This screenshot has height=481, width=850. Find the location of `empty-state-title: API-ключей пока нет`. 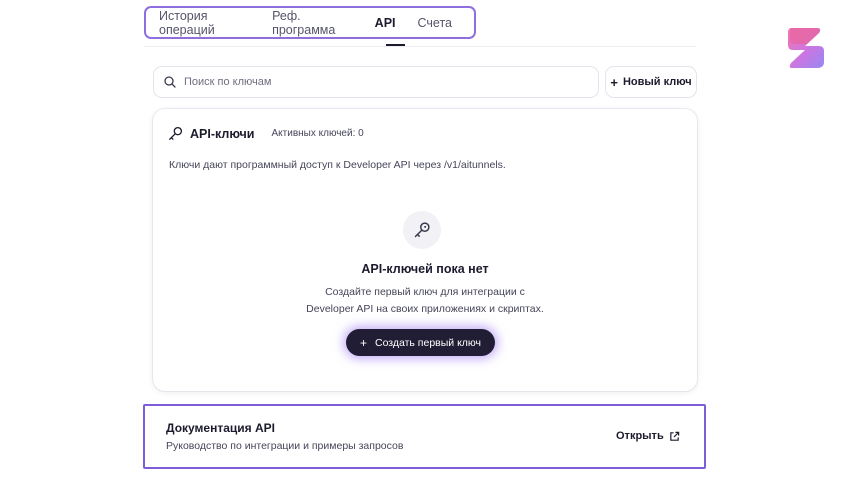

empty-state-title: API-ключей пока нет is located at coordinates (425, 269).